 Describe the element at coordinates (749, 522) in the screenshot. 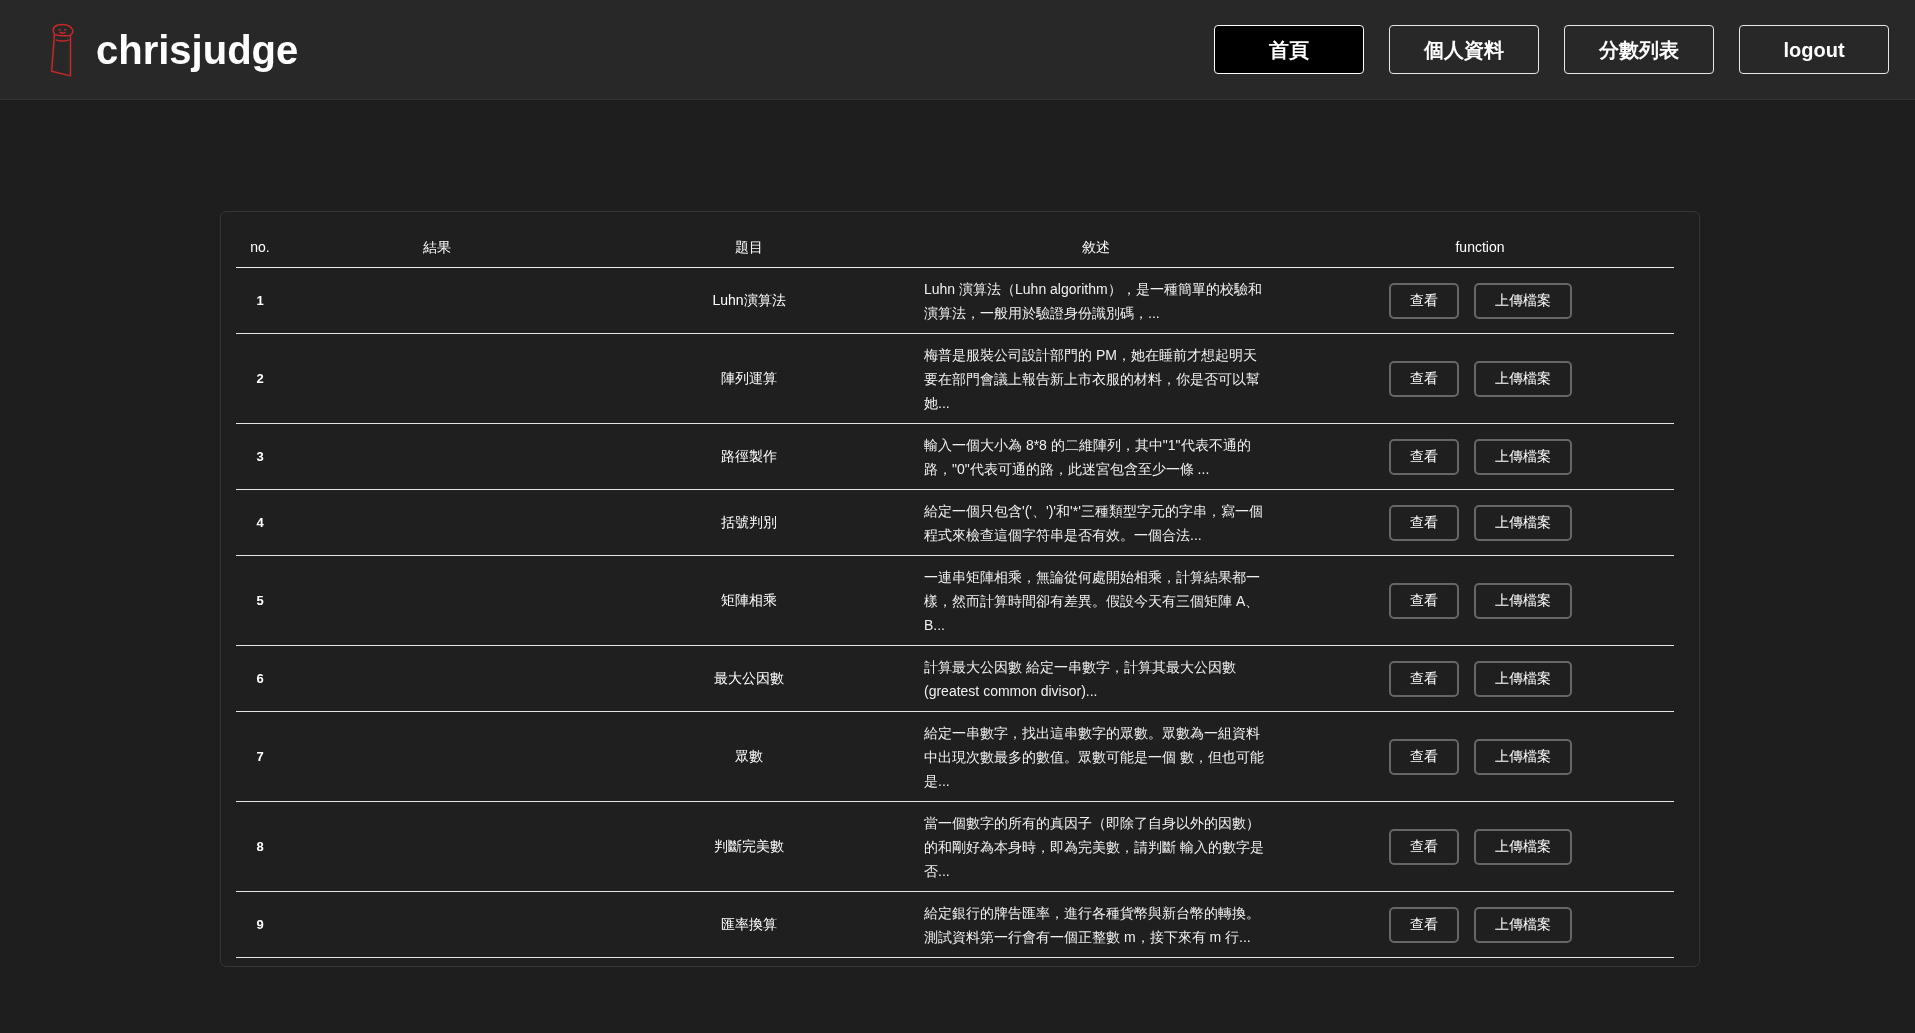

I see `problem-title: 括號判別` at that location.